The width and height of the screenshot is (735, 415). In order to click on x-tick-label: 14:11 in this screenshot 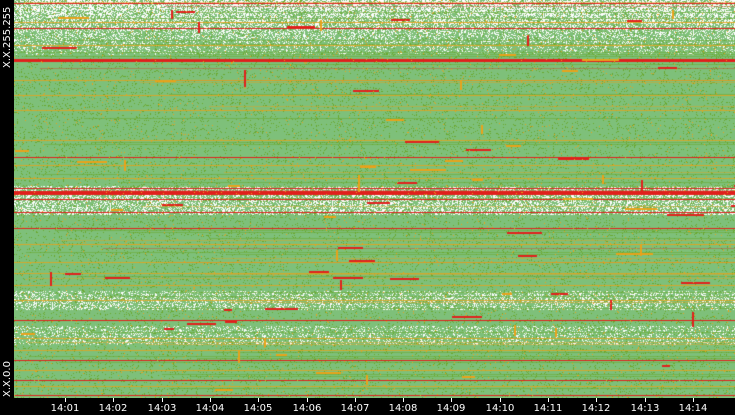, I will do `click(548, 408)`.